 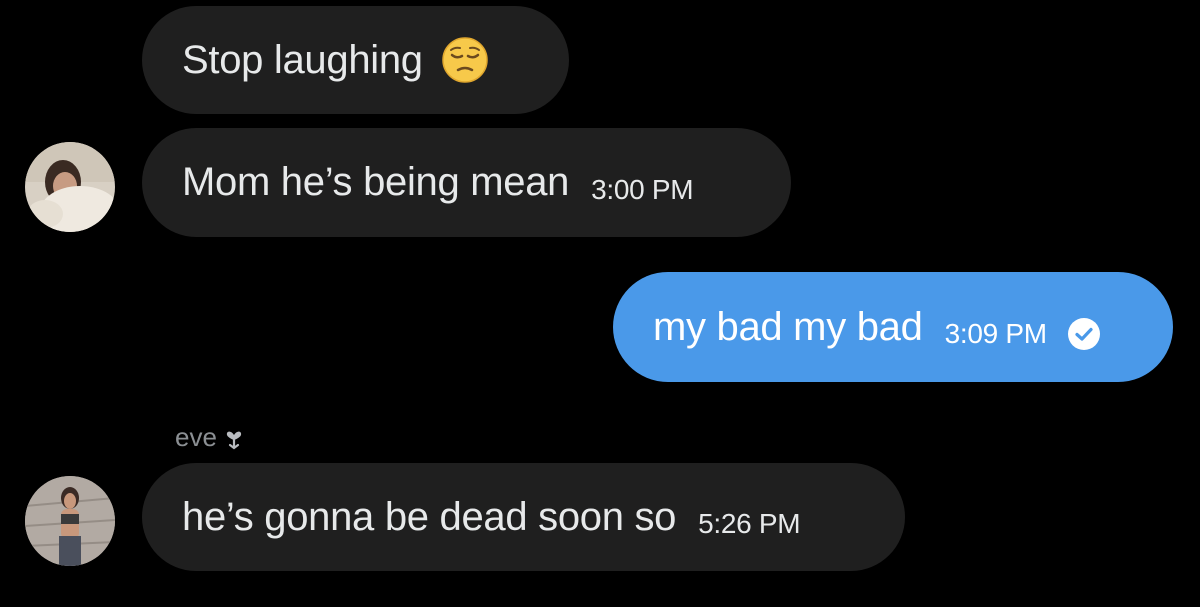 I want to click on message-bubble-eve: he’s gonna be dead soon so 5:26 PM, so click(x=523, y=517).